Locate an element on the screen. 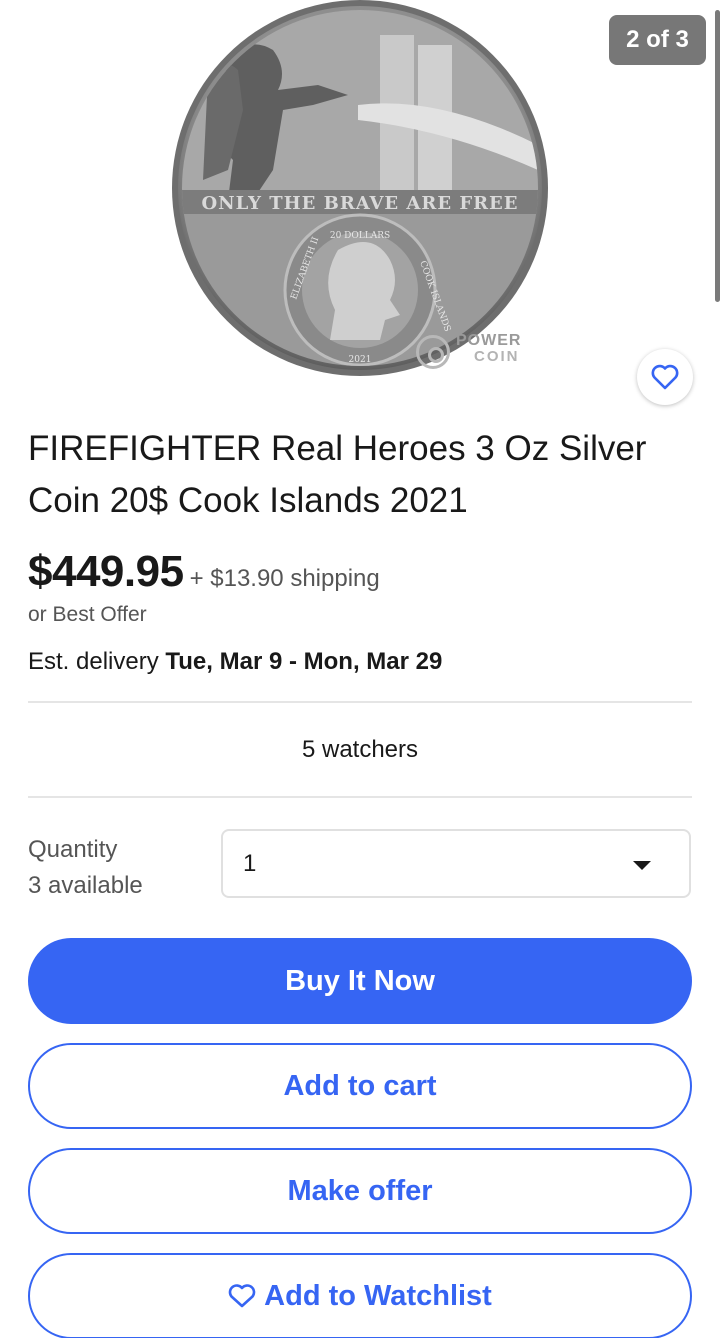 Image resolution: width=720 pixels, height=1338 pixels. favorite-button is located at coordinates (665, 377).